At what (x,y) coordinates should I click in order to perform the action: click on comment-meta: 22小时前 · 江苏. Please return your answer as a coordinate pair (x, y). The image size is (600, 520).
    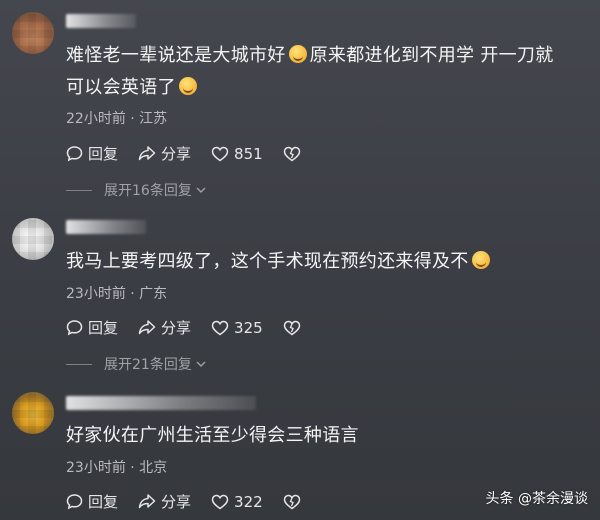
    Looking at the image, I should click on (117, 119).